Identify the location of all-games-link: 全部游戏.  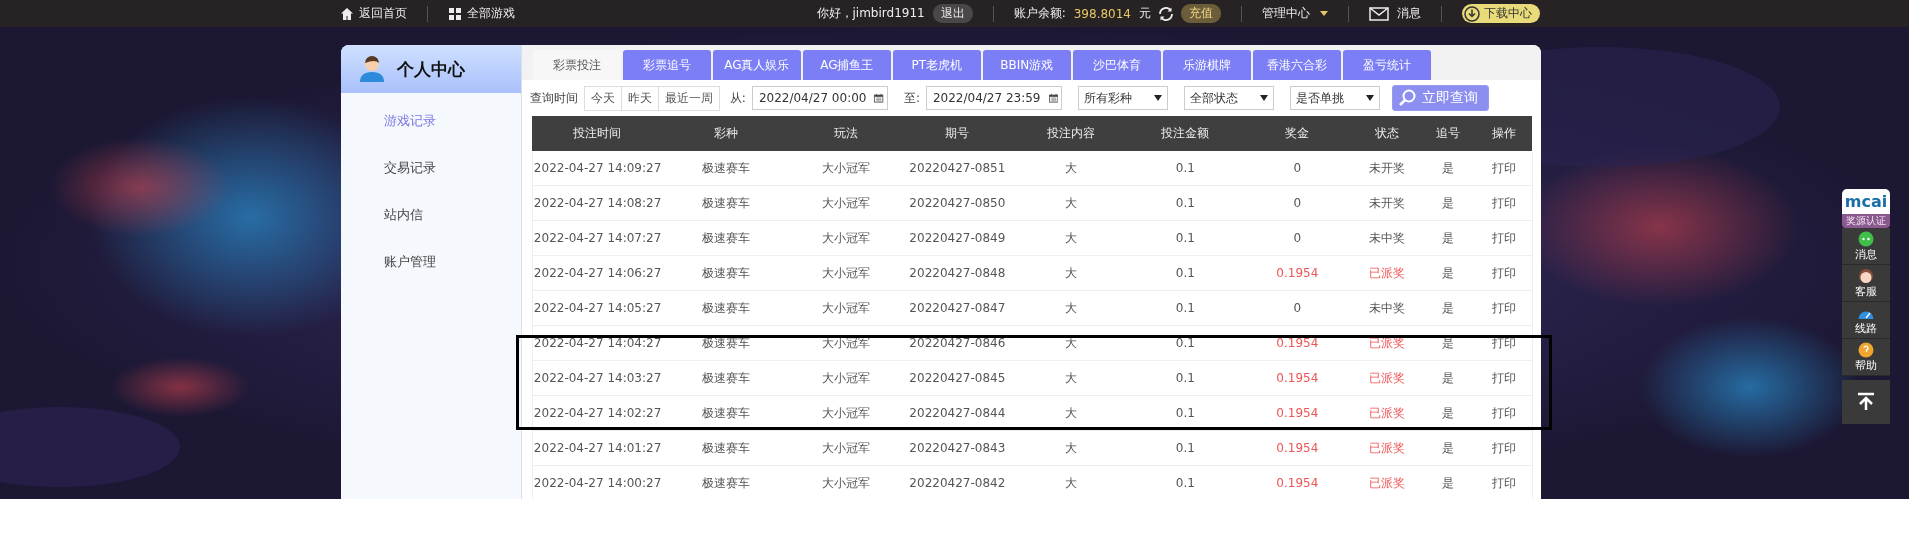
(481, 13).